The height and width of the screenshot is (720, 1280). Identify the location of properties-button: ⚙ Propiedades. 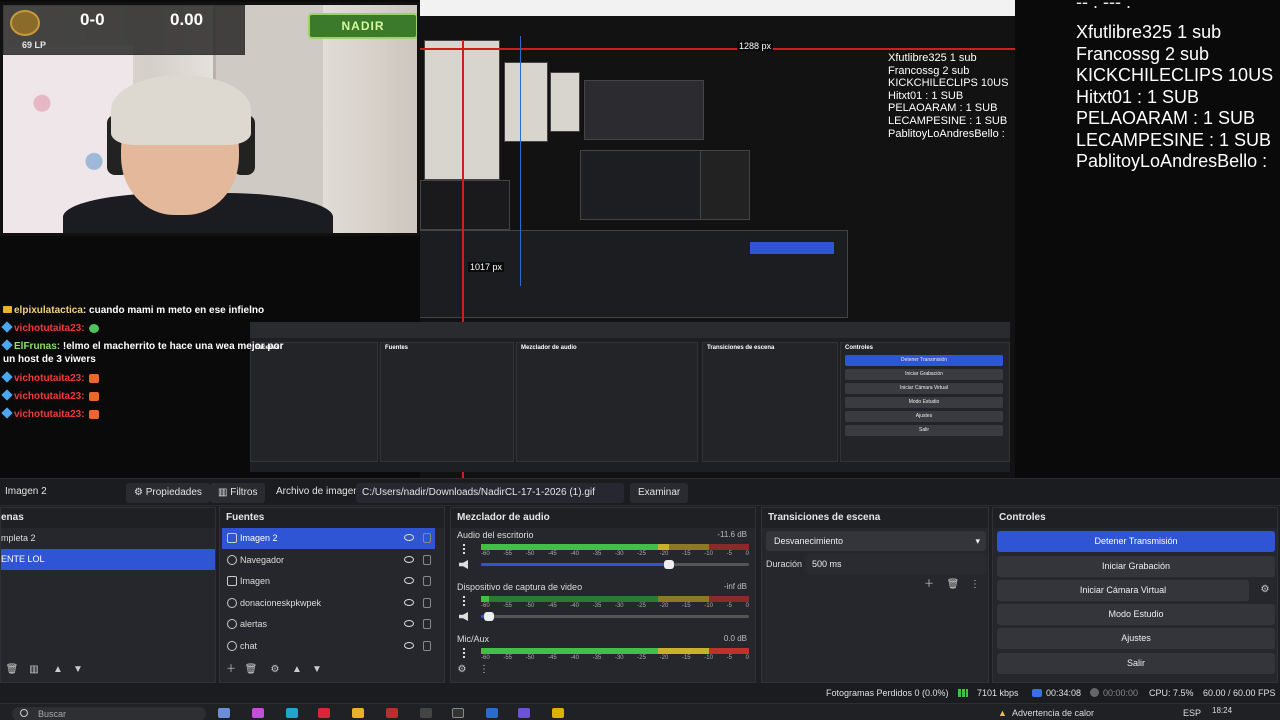
(168, 493).